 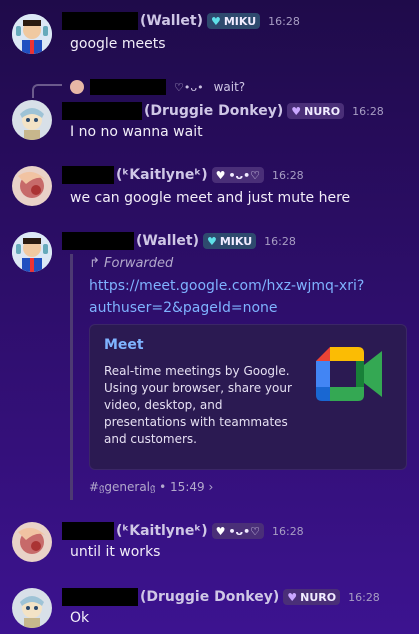 I want to click on message-text: we can google meet and just mute here, so click(x=210, y=198).